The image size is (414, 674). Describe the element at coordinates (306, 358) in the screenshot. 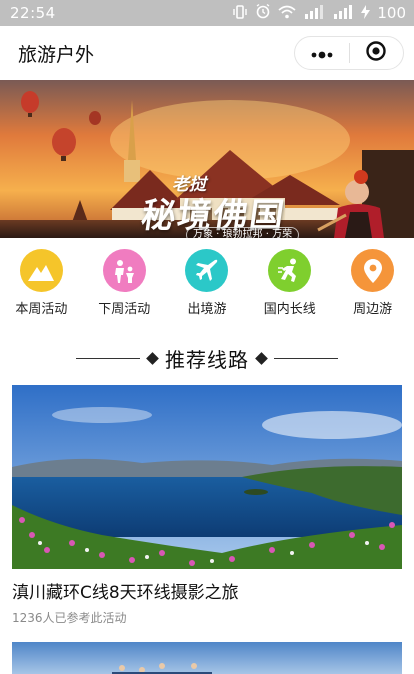

I see `heading-line-right` at that location.